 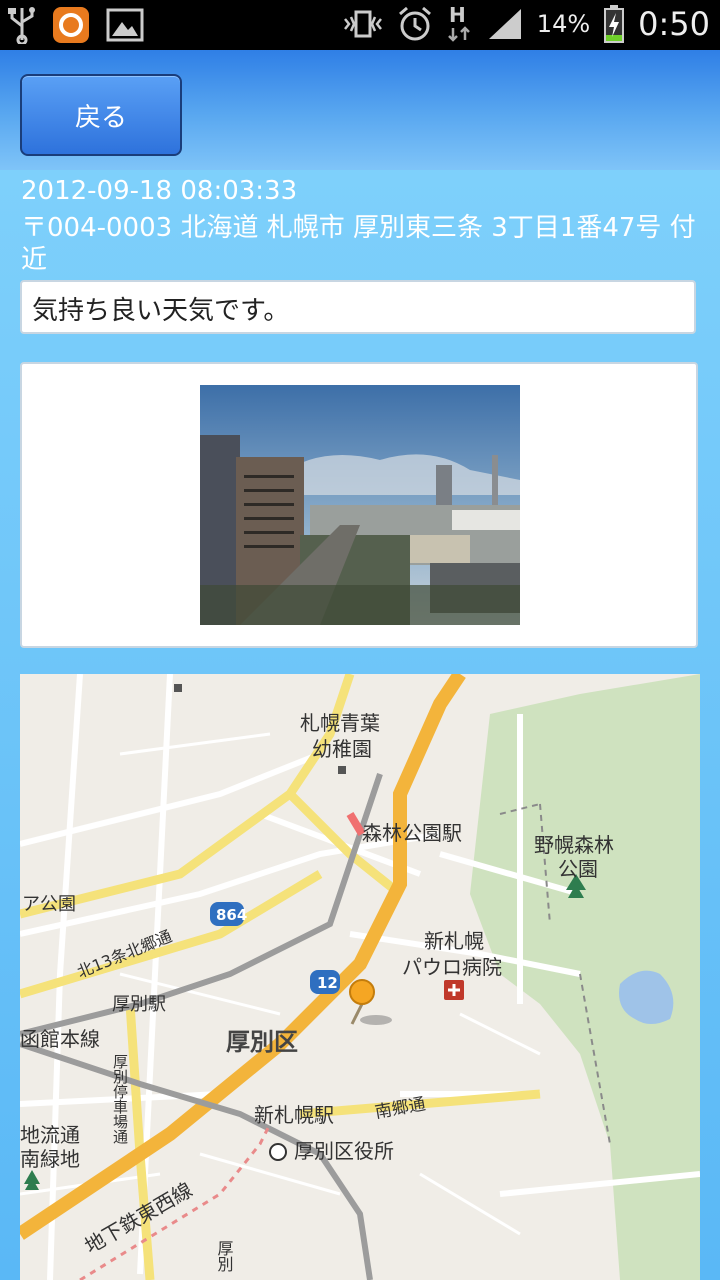 I want to click on label-hakodate-line: 函館本線, so click(x=60, y=1039).